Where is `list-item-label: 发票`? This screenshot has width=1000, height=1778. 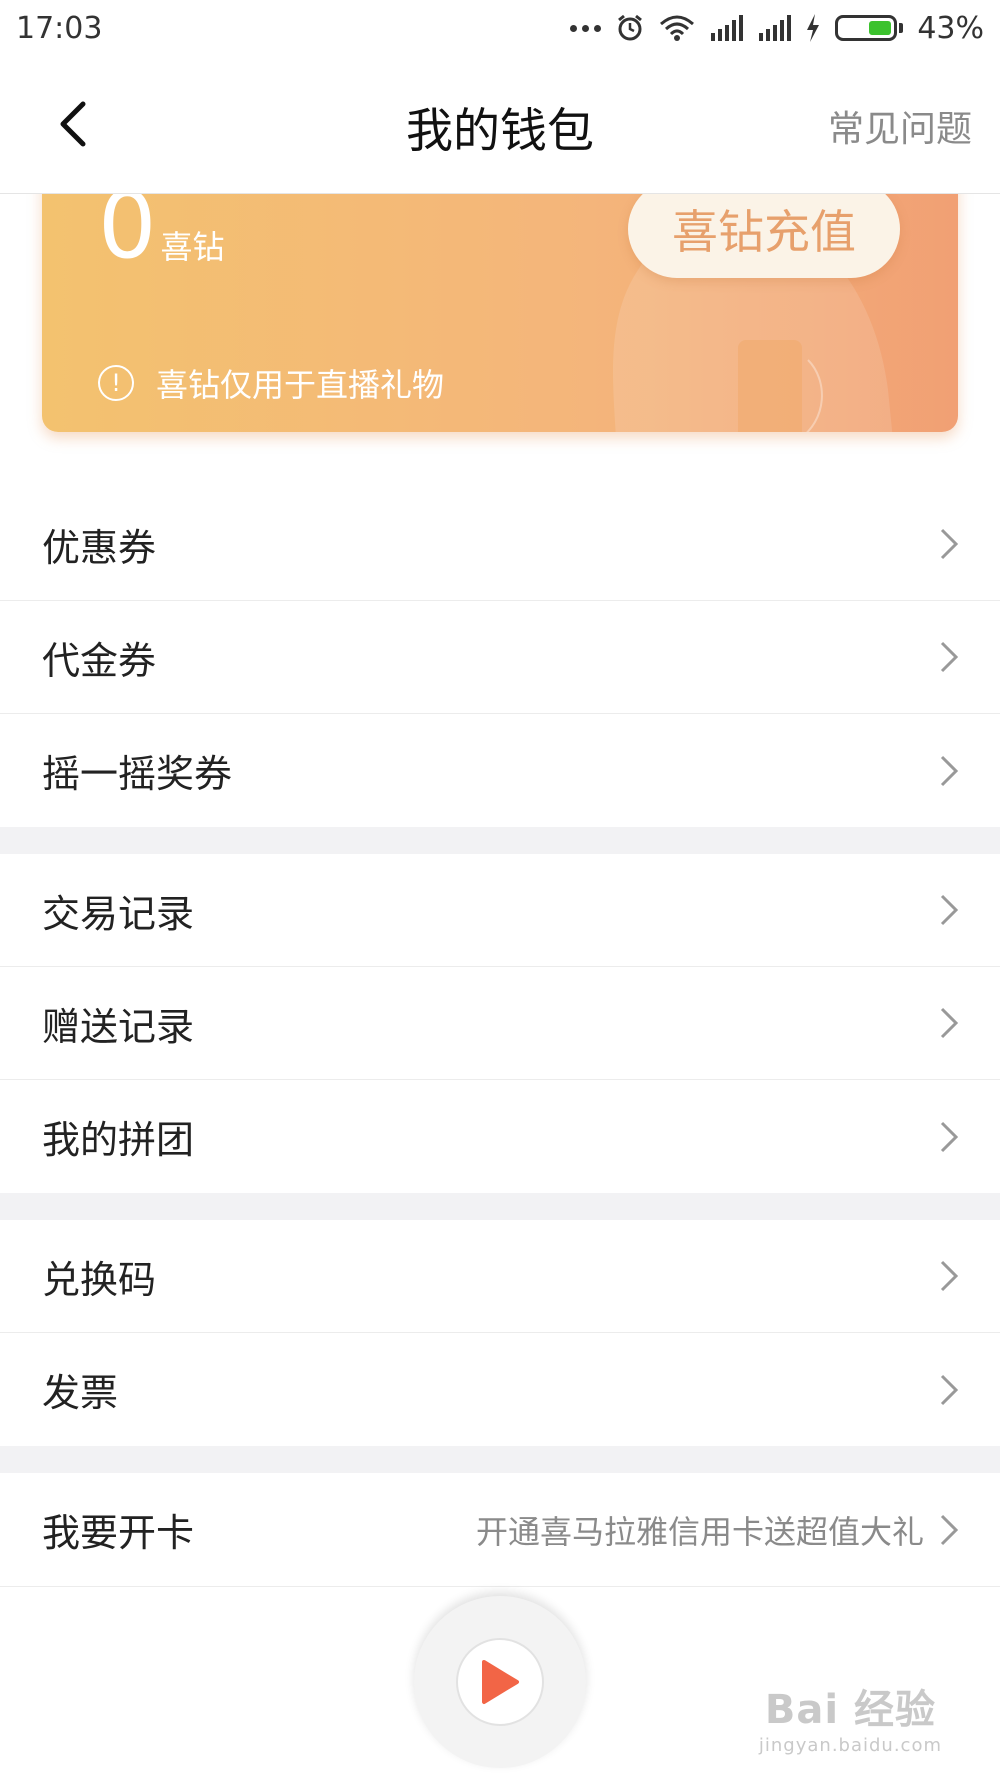
list-item-label: 发票 is located at coordinates (80, 1393).